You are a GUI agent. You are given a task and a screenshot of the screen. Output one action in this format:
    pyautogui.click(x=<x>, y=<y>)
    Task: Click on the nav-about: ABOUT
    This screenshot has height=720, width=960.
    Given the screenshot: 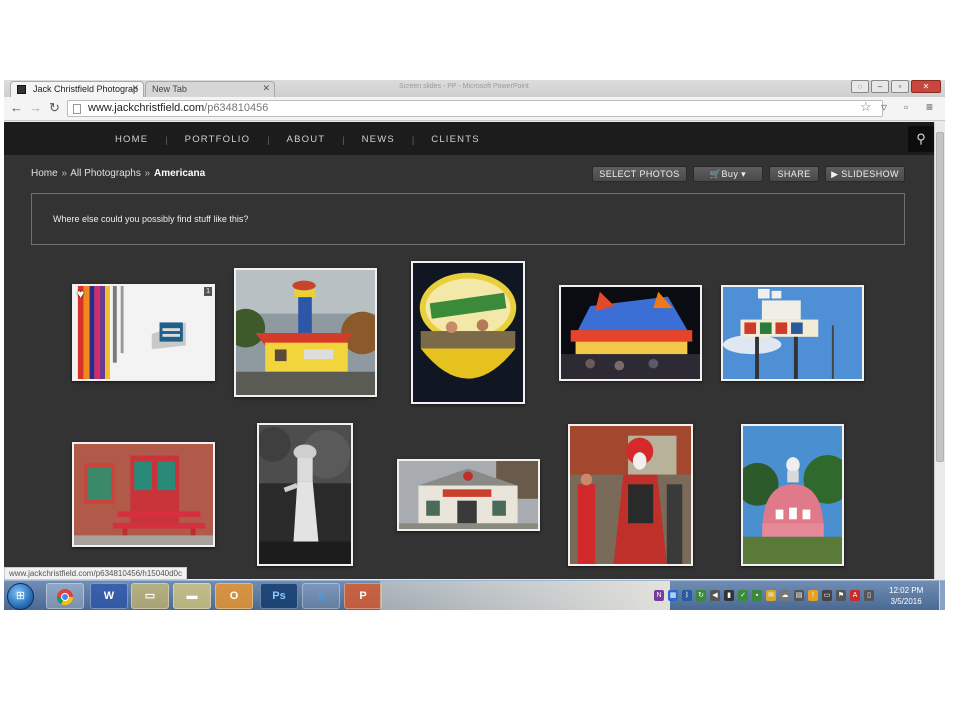 What is the action you would take?
    pyautogui.click(x=306, y=139)
    